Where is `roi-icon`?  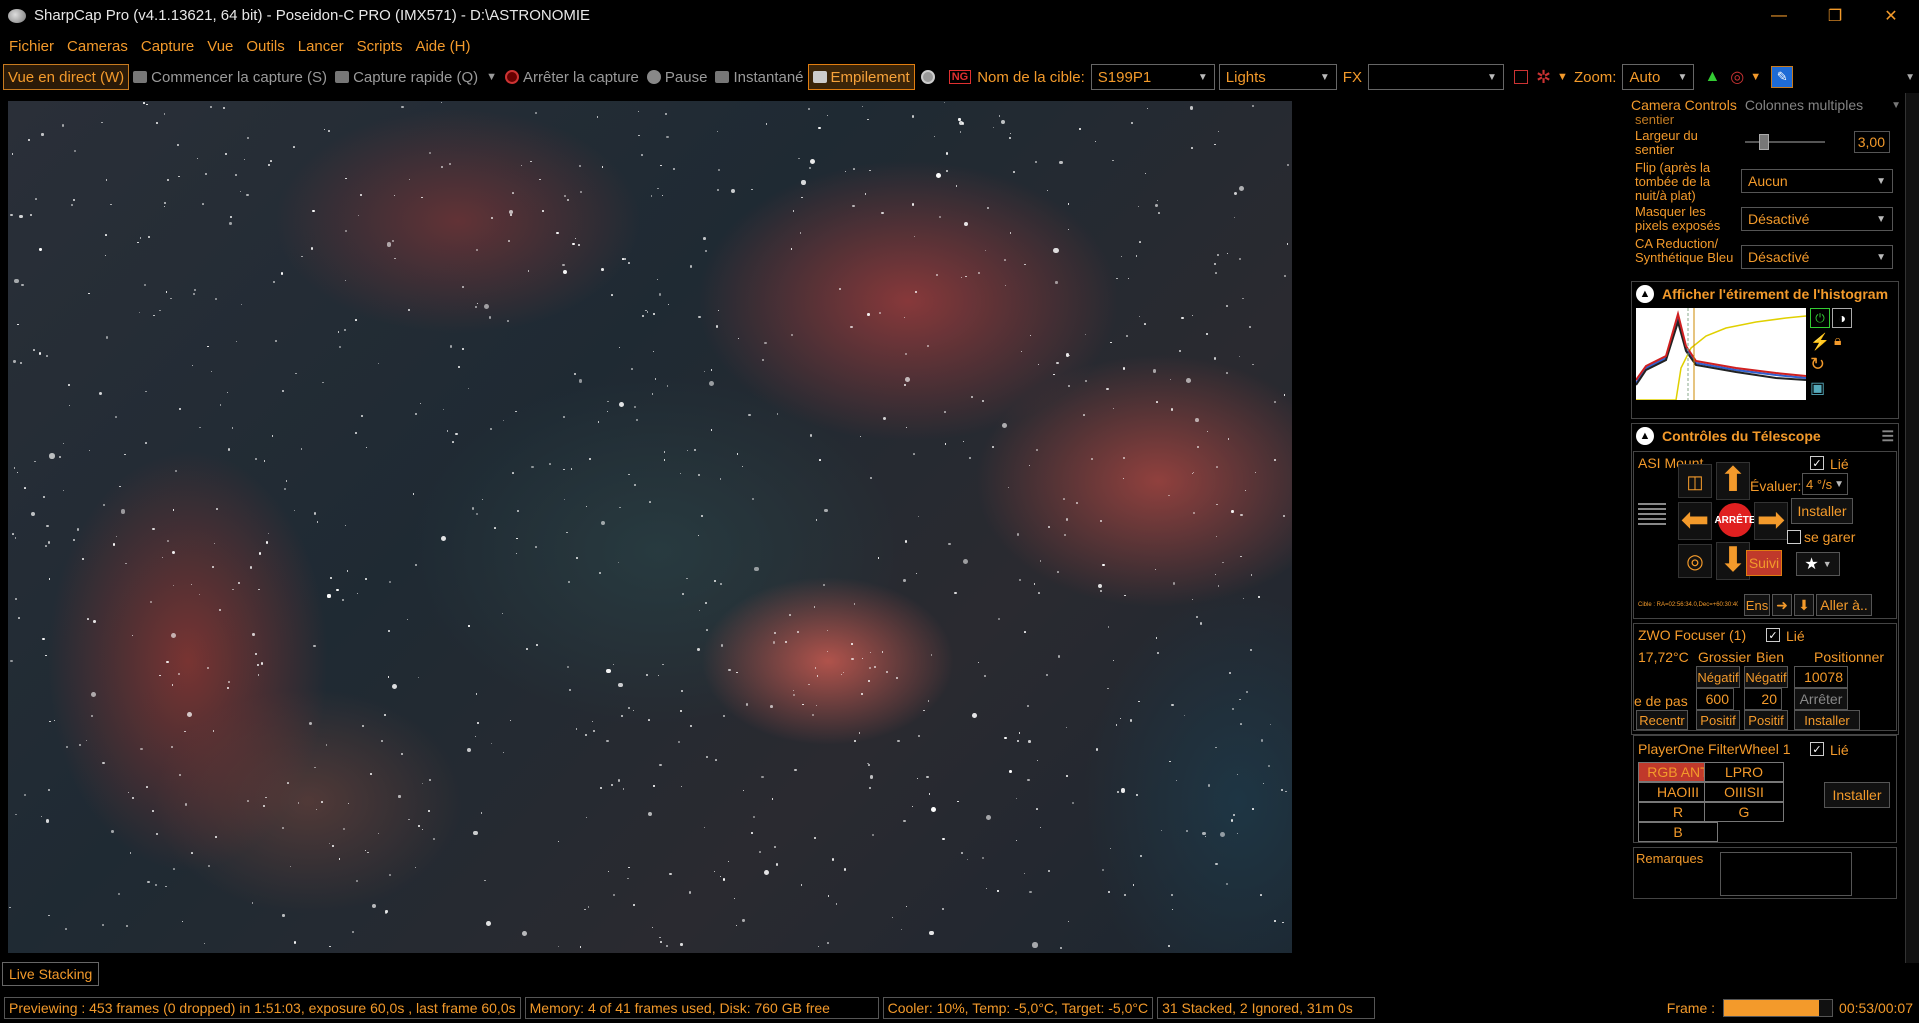
roi-icon is located at coordinates (1520, 77).